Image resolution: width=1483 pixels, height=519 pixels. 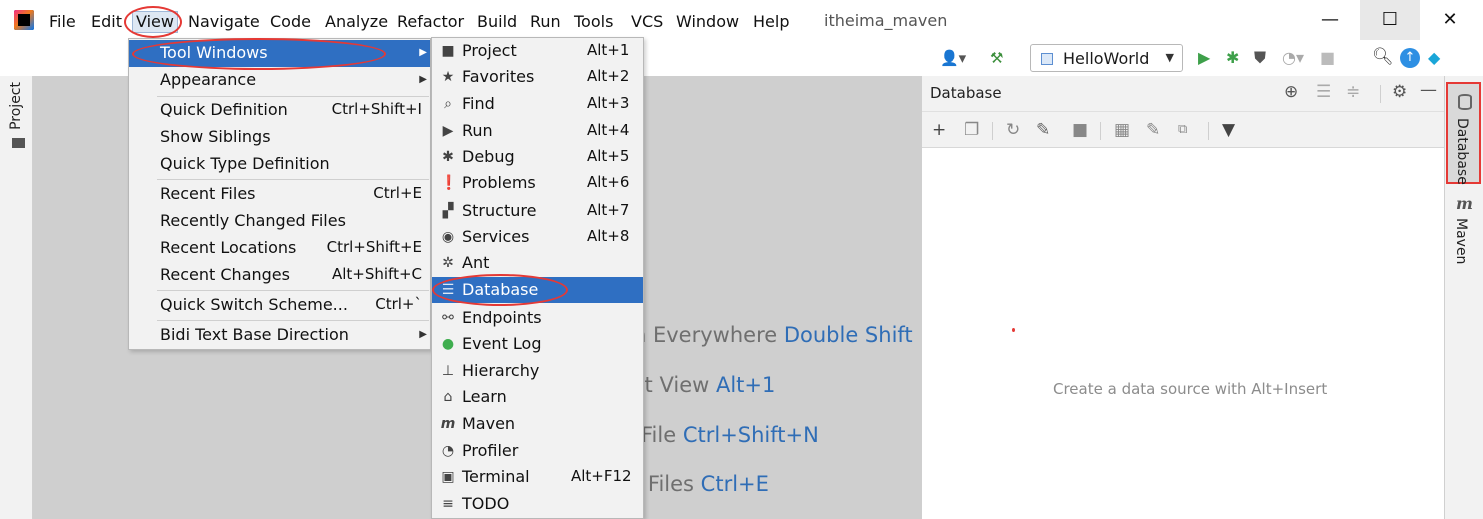 What do you see at coordinates (448, 237) in the screenshot?
I see `services-icon: ◉` at bounding box center [448, 237].